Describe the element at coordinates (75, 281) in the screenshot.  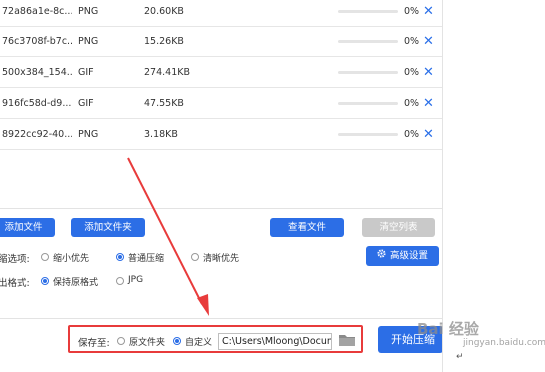
I see `option-keep-format: 保持原格式` at that location.